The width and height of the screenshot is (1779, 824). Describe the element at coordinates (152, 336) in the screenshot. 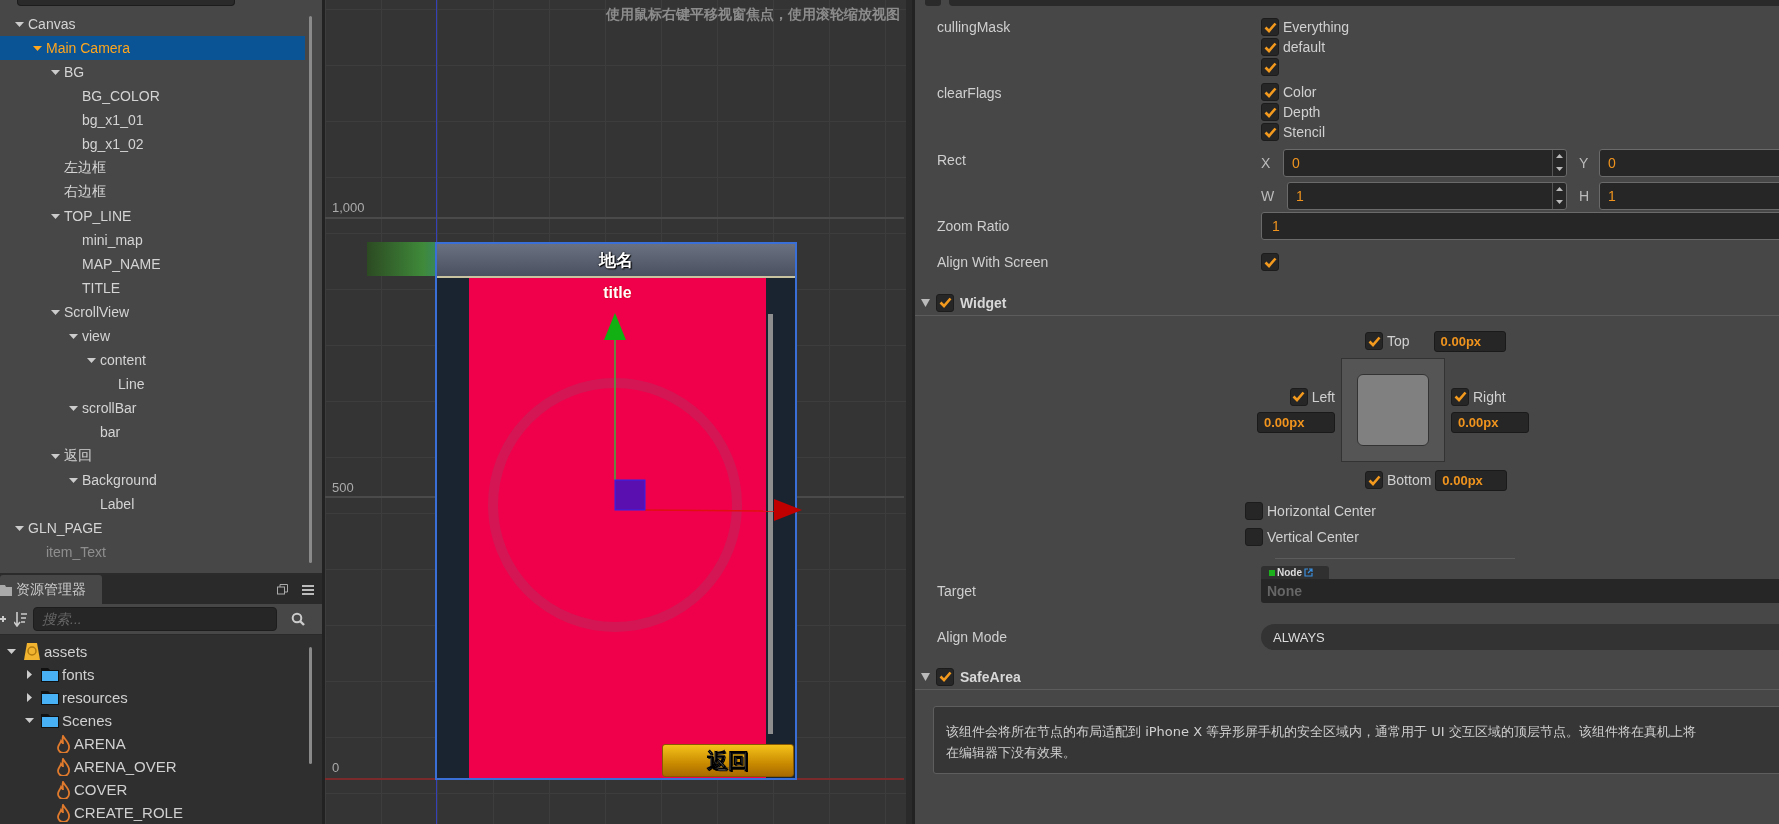

I see `hierarchy-node: view` at that location.